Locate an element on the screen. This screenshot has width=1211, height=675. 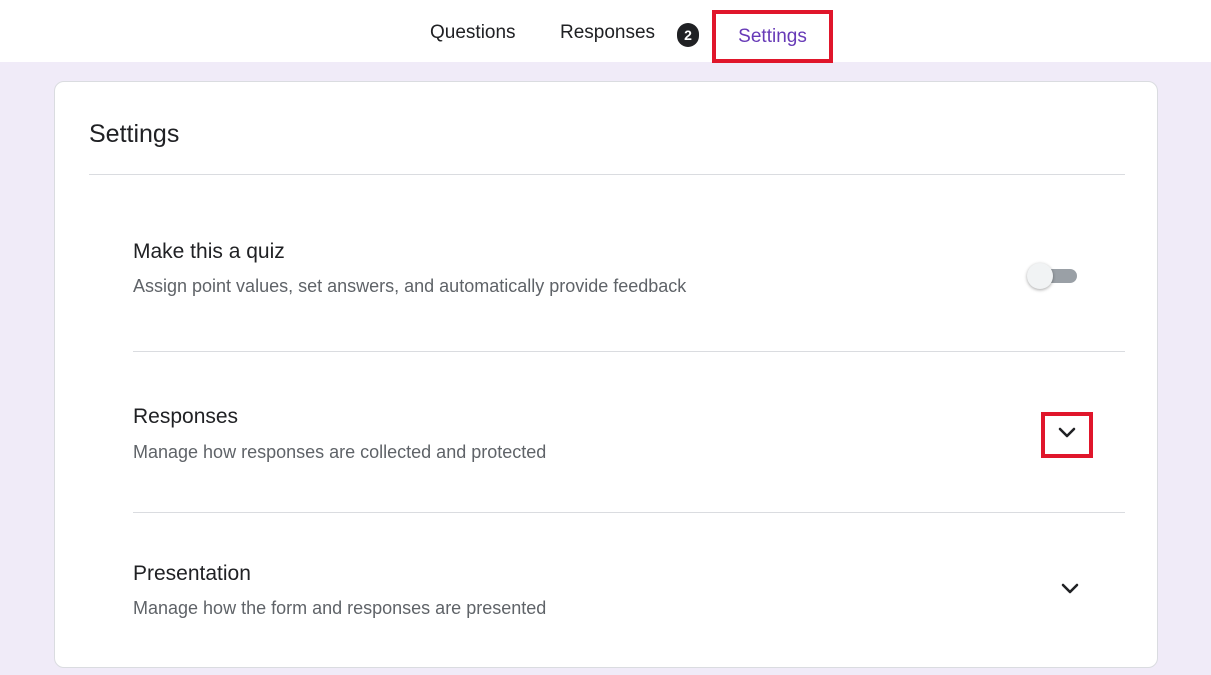
tab-responses: Responses is located at coordinates (607, 33).